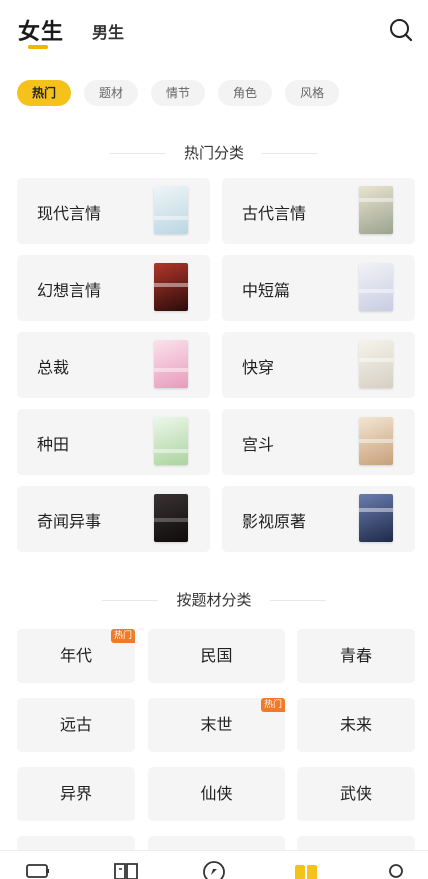  I want to click on theme-section-title-text: 按题材分类, so click(214, 600).